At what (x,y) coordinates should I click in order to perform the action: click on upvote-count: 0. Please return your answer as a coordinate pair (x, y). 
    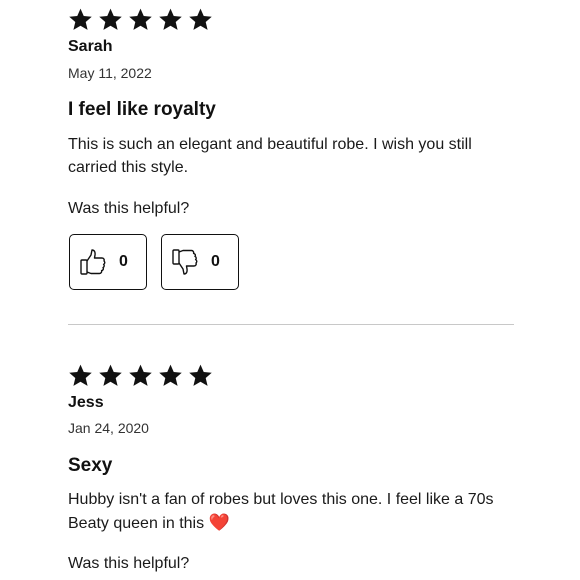
    Looking at the image, I should click on (123, 261).